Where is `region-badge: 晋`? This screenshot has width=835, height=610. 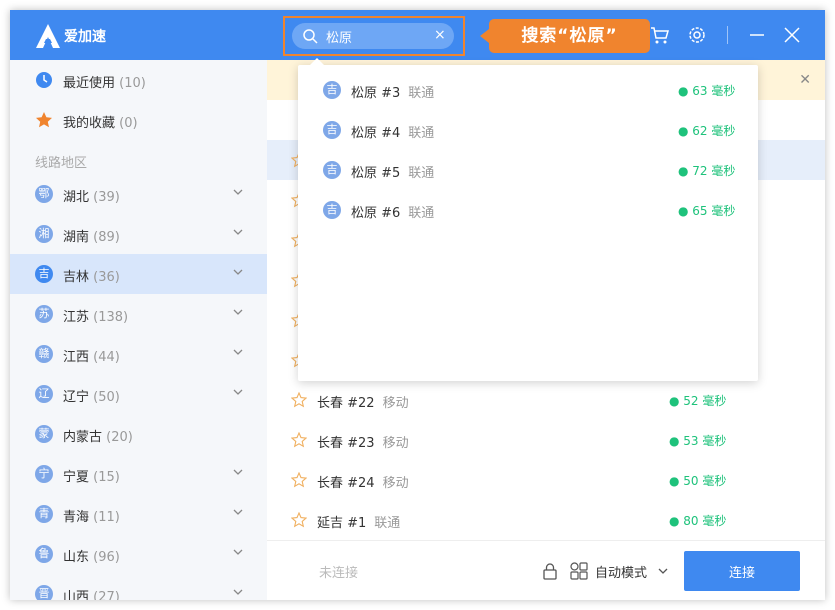
region-badge: 晋 is located at coordinates (44, 592).